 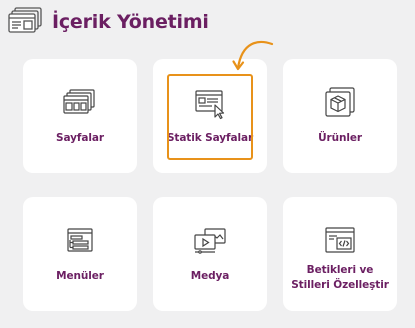 I want to click on page-header: İçerik Yönetimi, so click(x=108, y=22).